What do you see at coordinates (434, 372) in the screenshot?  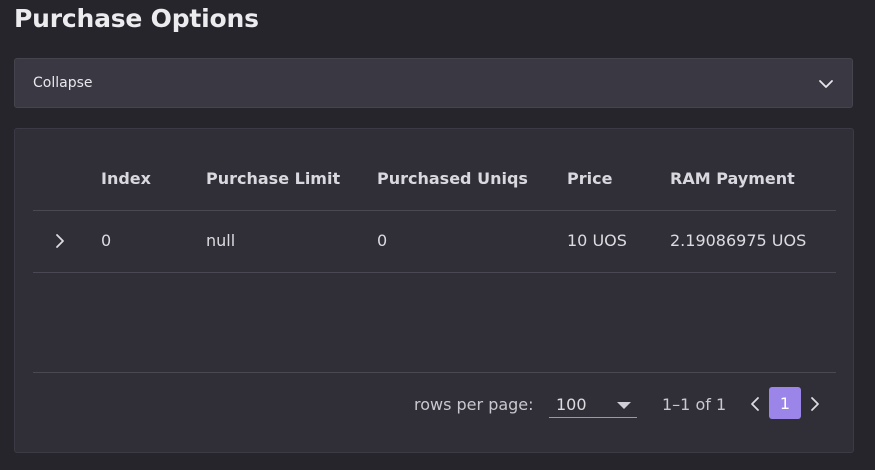 I see `footer-divider` at bounding box center [434, 372].